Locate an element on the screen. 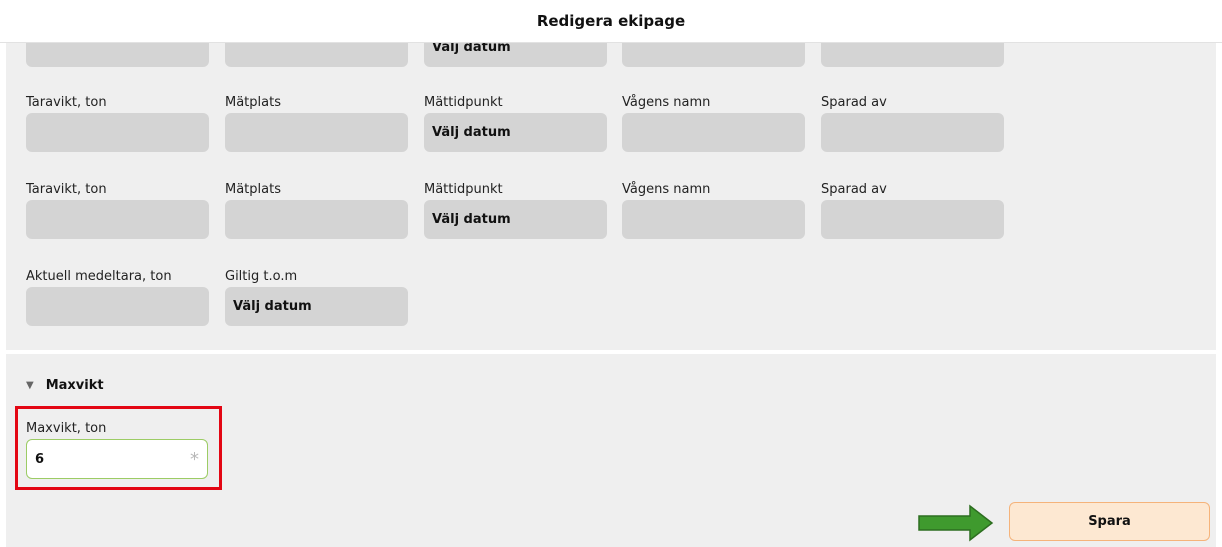 The image size is (1222, 547). maxvikt-section-toggle: ▼ Maxvikt is located at coordinates (65, 385).